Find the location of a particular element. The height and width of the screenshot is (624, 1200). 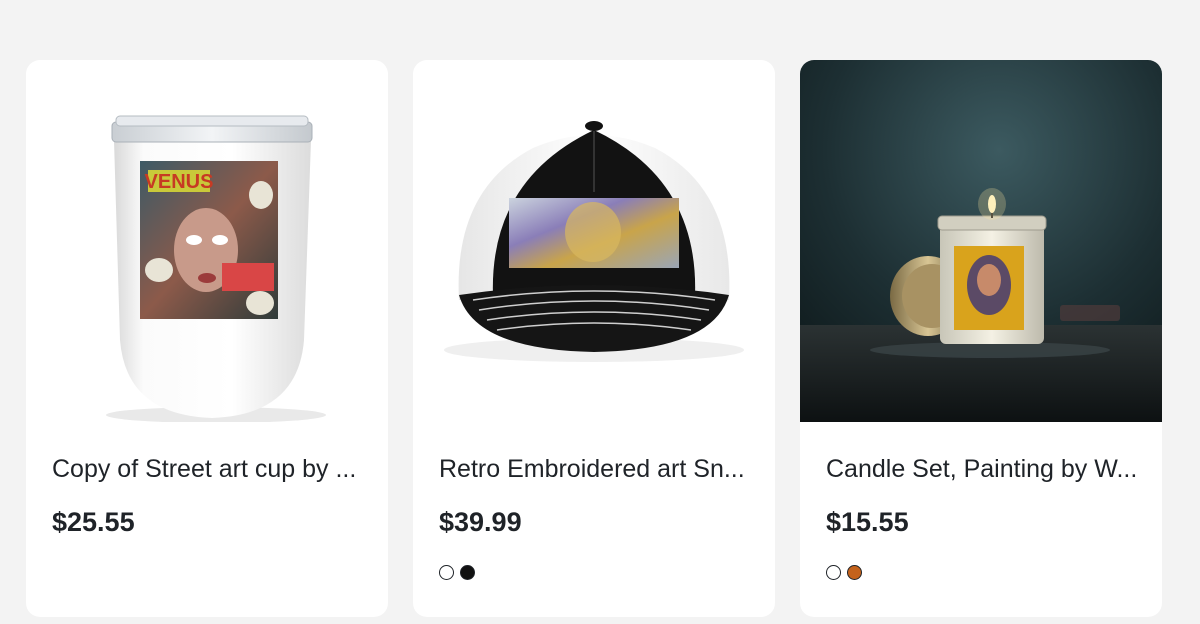

swatch-amber is located at coordinates (854, 572).